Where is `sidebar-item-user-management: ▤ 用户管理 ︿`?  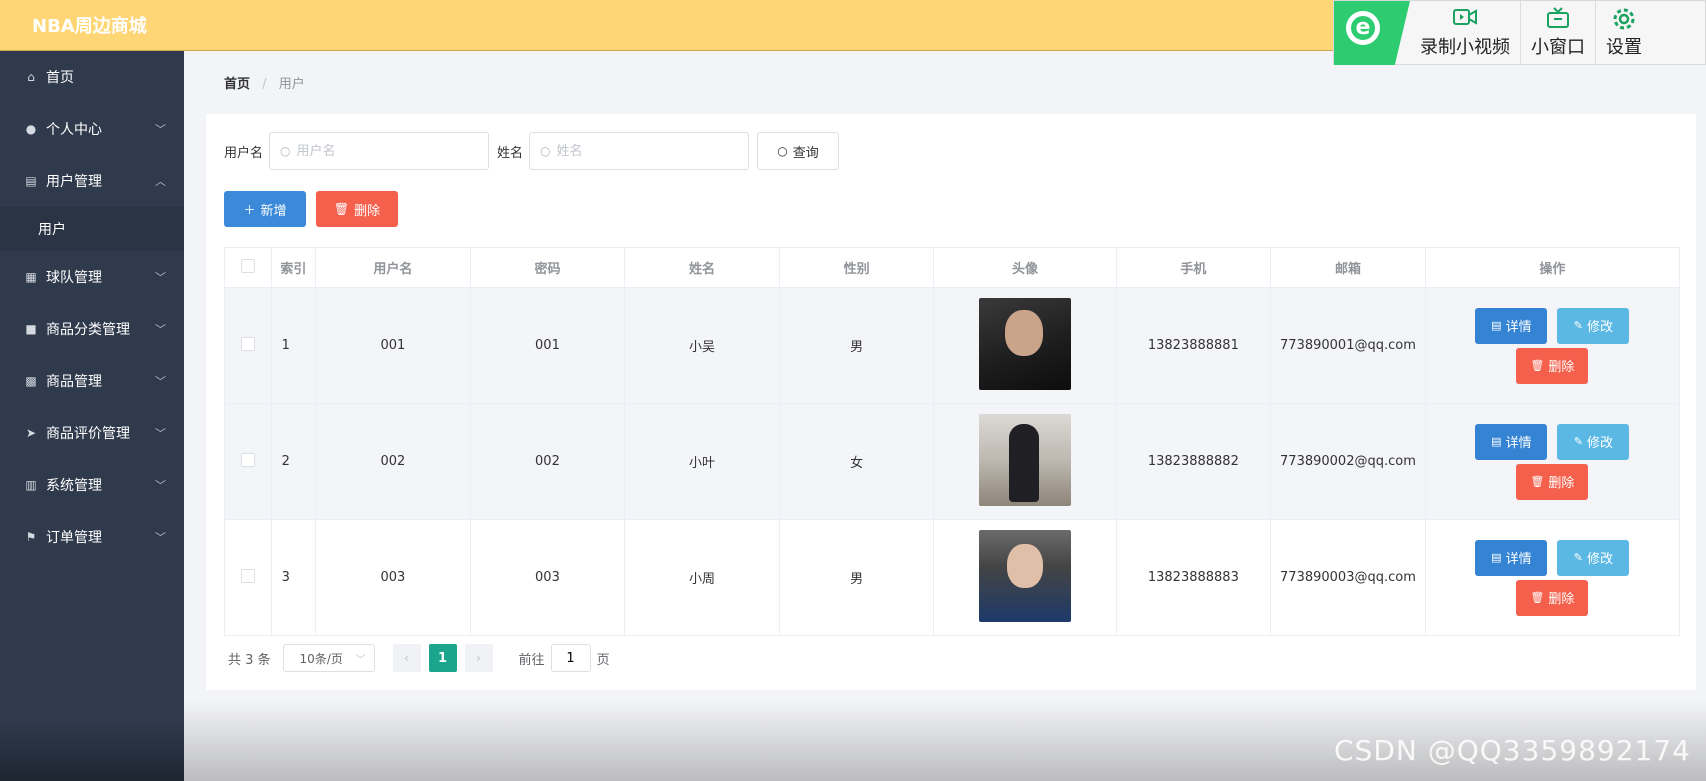
sidebar-item-user-management: ▤ 用户管理 ︿ is located at coordinates (92, 181).